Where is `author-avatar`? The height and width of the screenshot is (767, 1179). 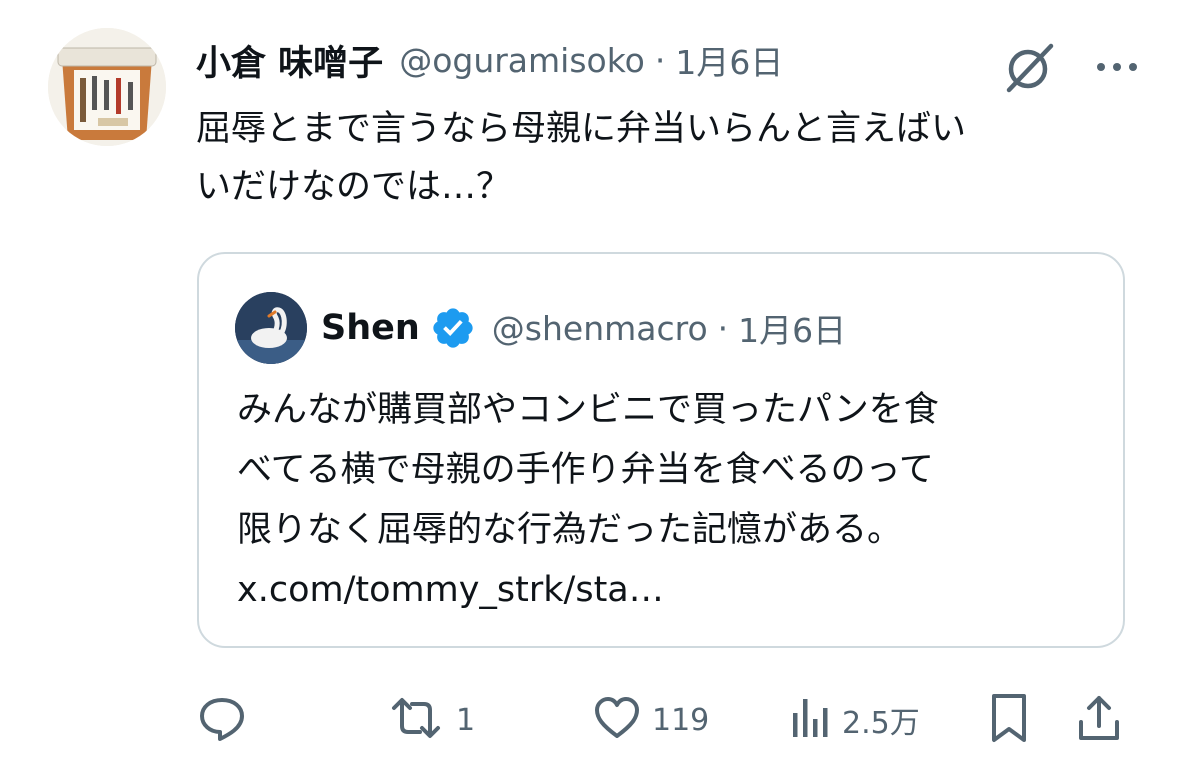
author-avatar is located at coordinates (107, 87).